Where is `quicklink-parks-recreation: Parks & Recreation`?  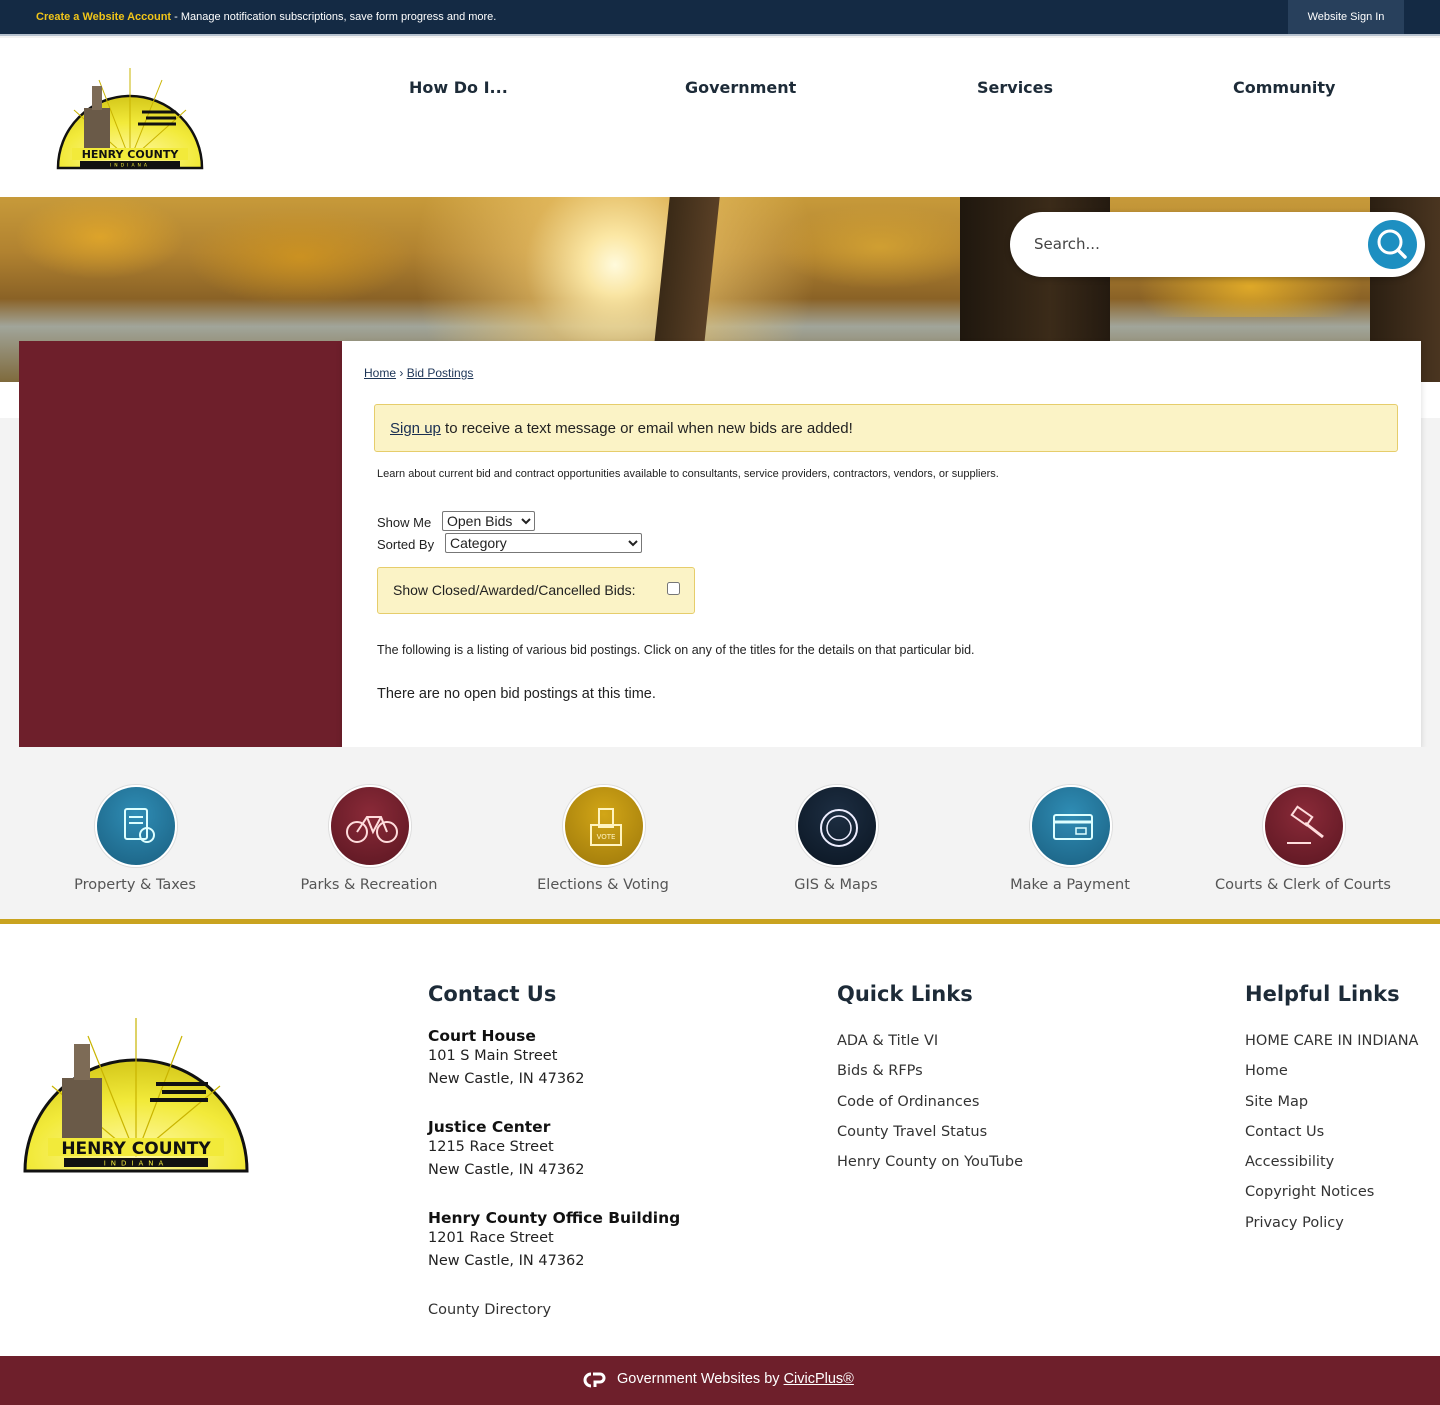 quicklink-parks-recreation: Parks & Recreation is located at coordinates (369, 845).